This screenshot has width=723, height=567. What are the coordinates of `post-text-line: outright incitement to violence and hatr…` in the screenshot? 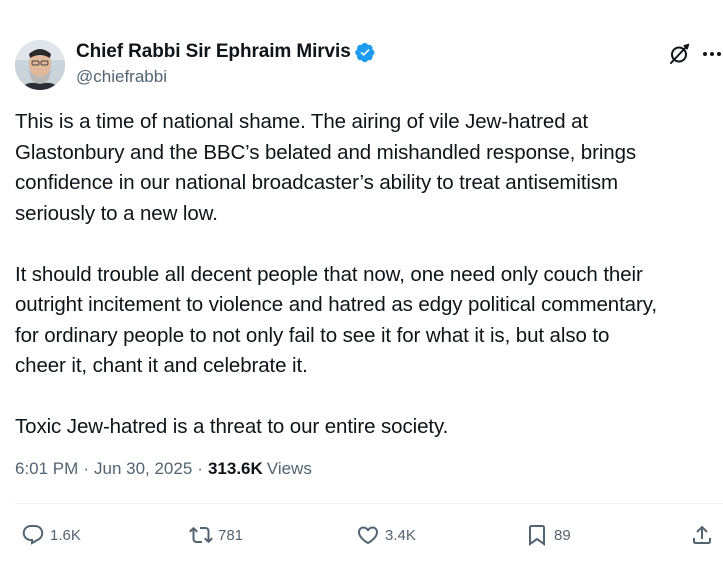 It's located at (336, 304).